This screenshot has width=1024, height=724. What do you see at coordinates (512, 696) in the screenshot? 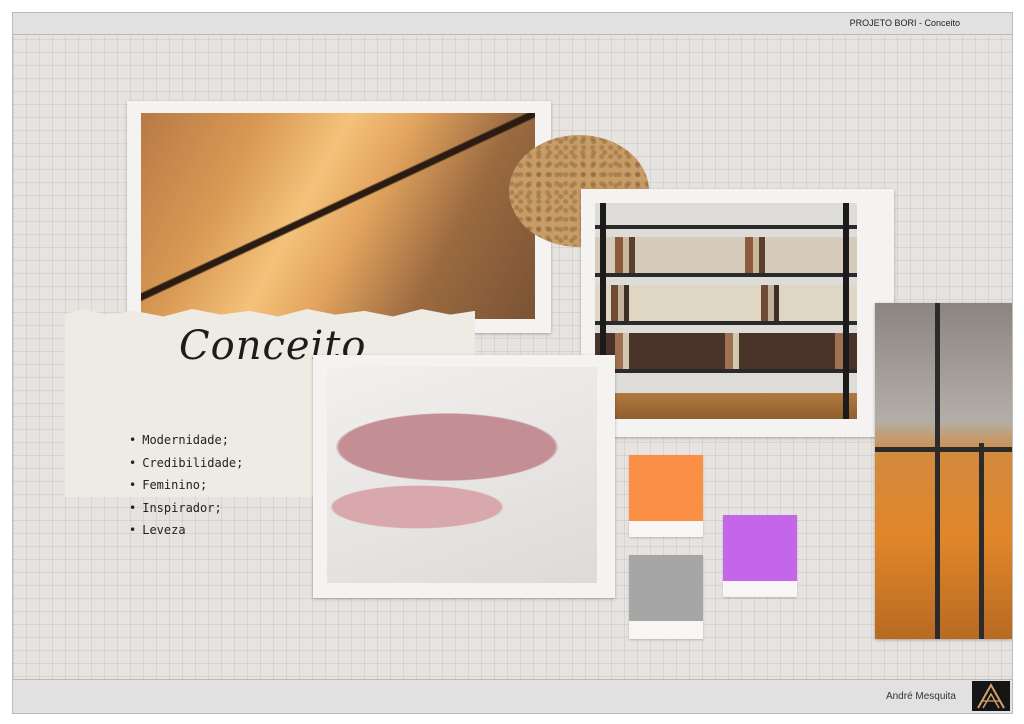
I see `footer-bar: André Mesquita` at bounding box center [512, 696].